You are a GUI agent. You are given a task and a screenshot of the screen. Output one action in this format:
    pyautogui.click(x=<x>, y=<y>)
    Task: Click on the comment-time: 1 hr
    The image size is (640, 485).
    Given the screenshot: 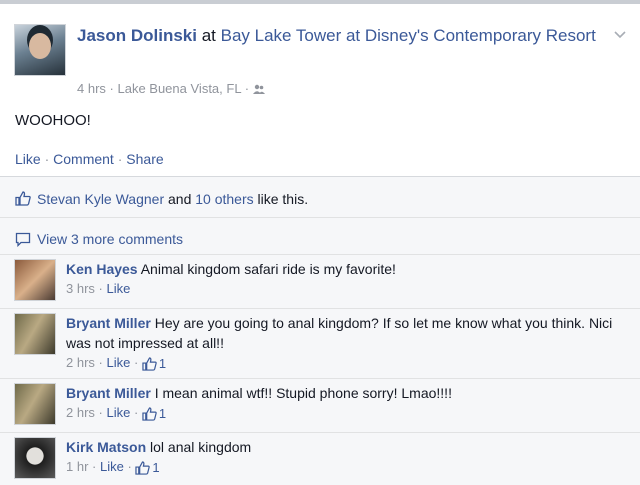 What is the action you would take?
    pyautogui.click(x=77, y=466)
    